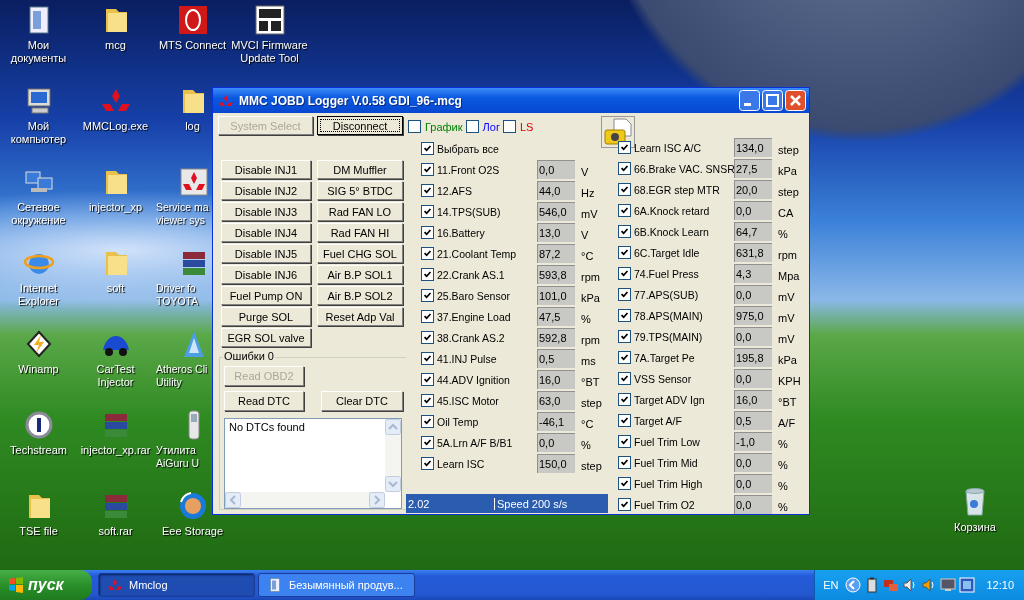 The height and width of the screenshot is (600, 1024). What do you see at coordinates (360, 211) in the screenshot?
I see `actuator-button: Rad FAN LO` at bounding box center [360, 211].